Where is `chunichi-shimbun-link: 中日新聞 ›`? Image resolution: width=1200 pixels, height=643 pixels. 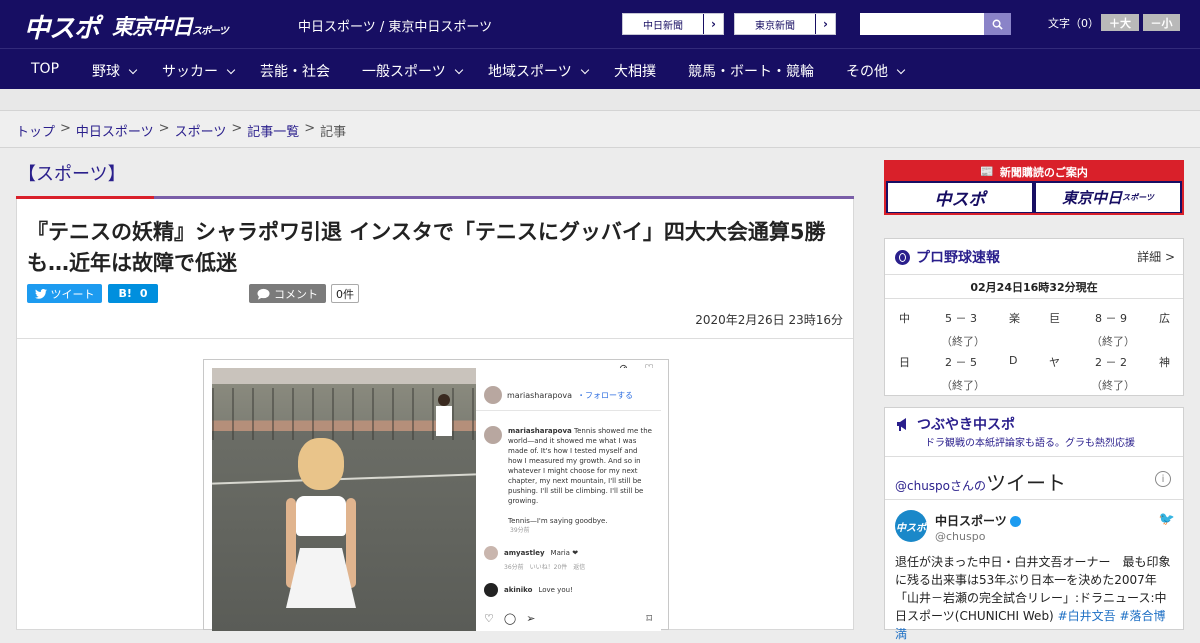 chunichi-shimbun-link: 中日新聞 › is located at coordinates (673, 24).